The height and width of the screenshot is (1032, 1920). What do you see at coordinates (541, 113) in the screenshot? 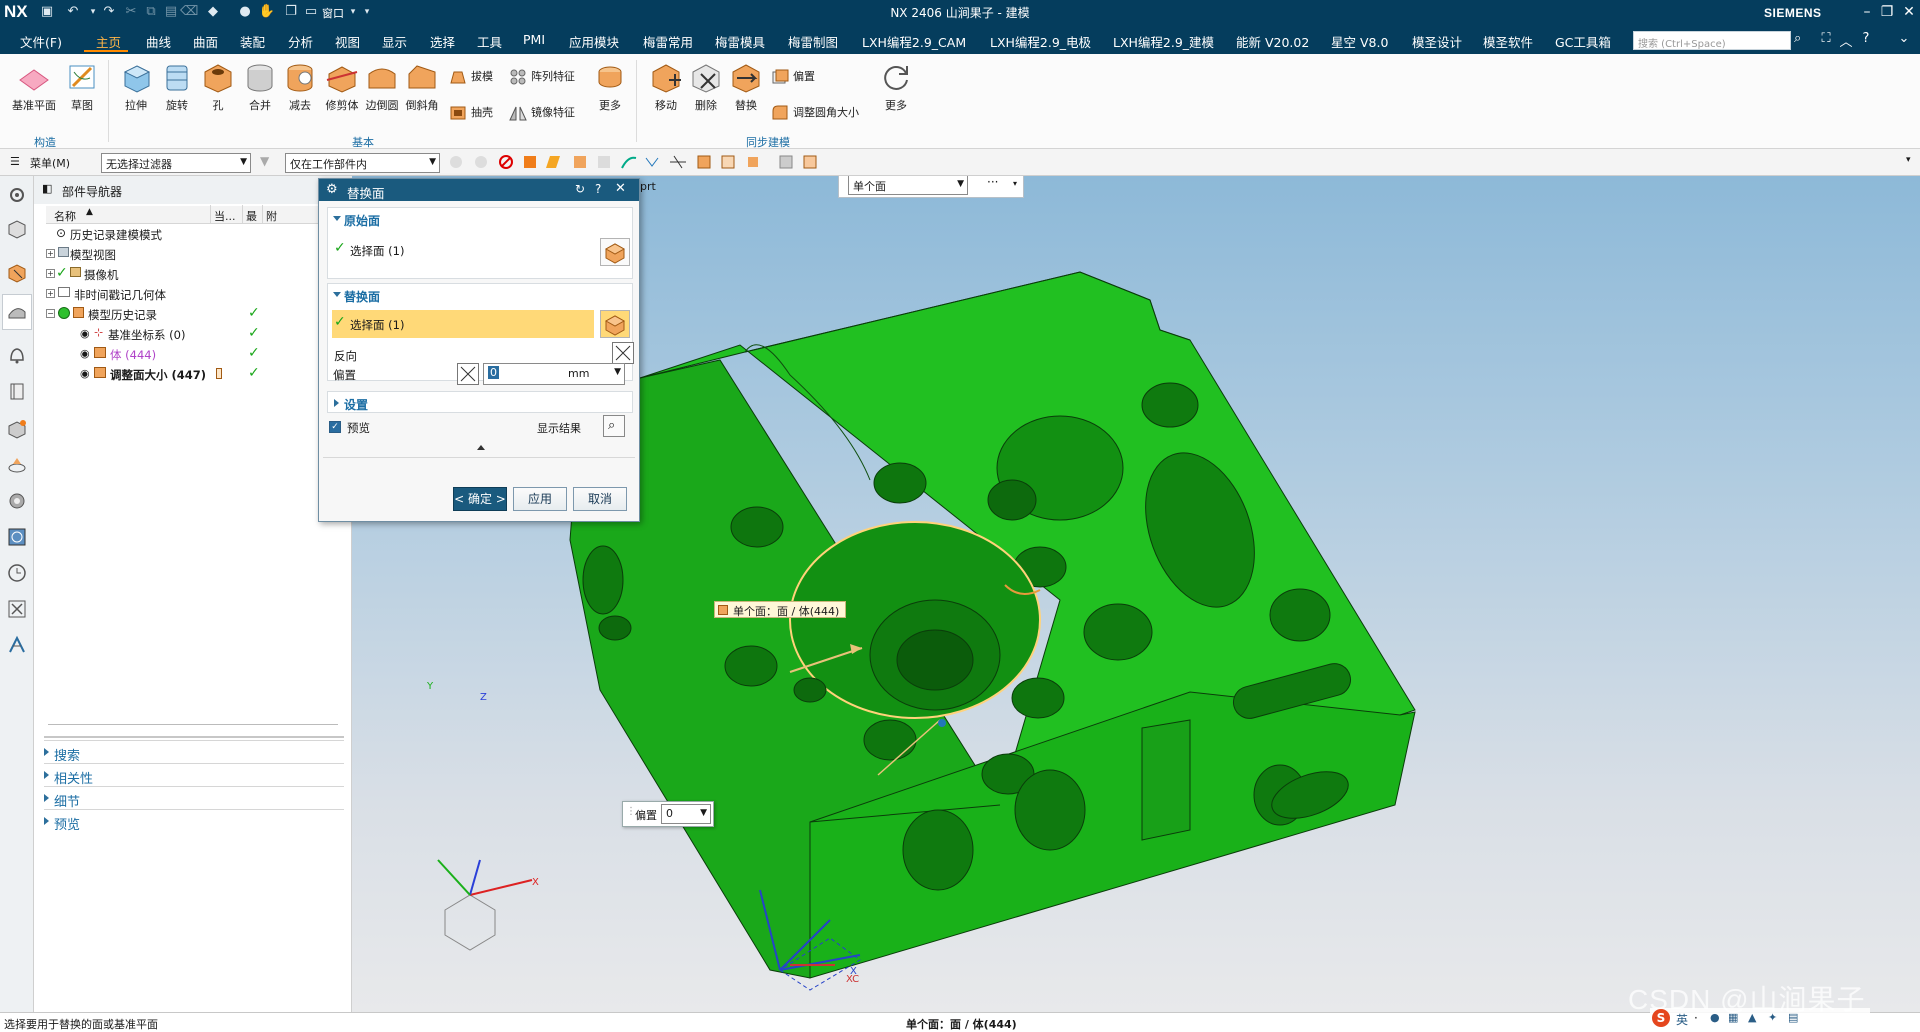
I see `mirror-feature-button: 镜像特征` at bounding box center [541, 113].